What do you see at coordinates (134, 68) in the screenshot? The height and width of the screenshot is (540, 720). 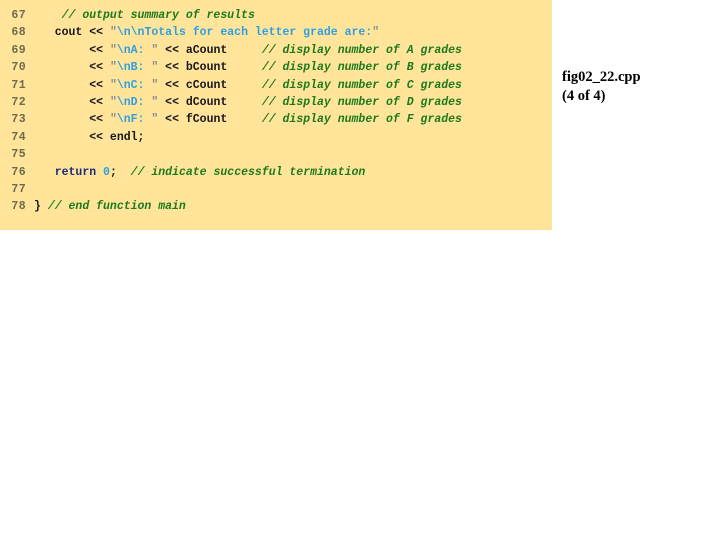 I see `code-token-str: \nB:` at bounding box center [134, 68].